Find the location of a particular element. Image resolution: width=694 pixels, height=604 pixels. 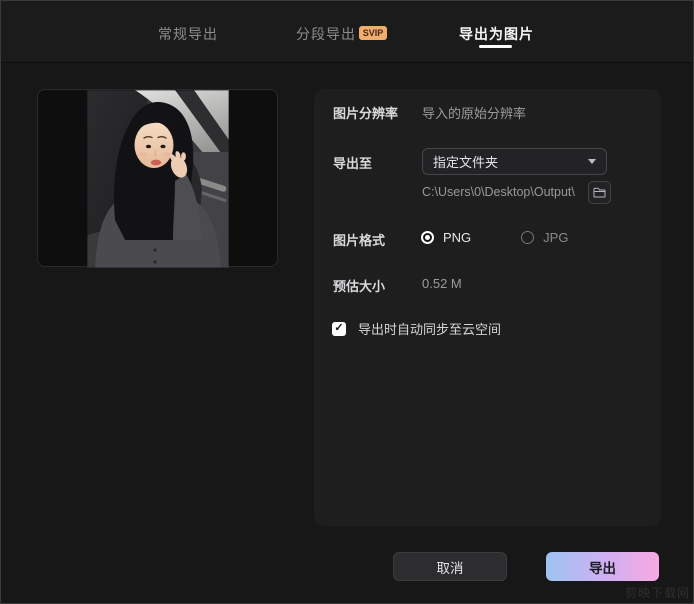

radio-png-label: PNG is located at coordinates (457, 237).